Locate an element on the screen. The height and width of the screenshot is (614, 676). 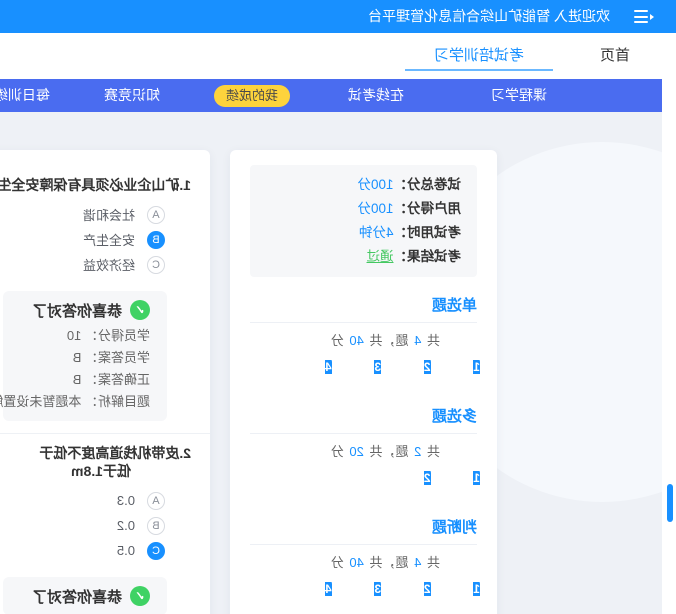
welcome-text: 欢迎进入 智能矿山综合信息化管理平台 is located at coordinates (489, 16).